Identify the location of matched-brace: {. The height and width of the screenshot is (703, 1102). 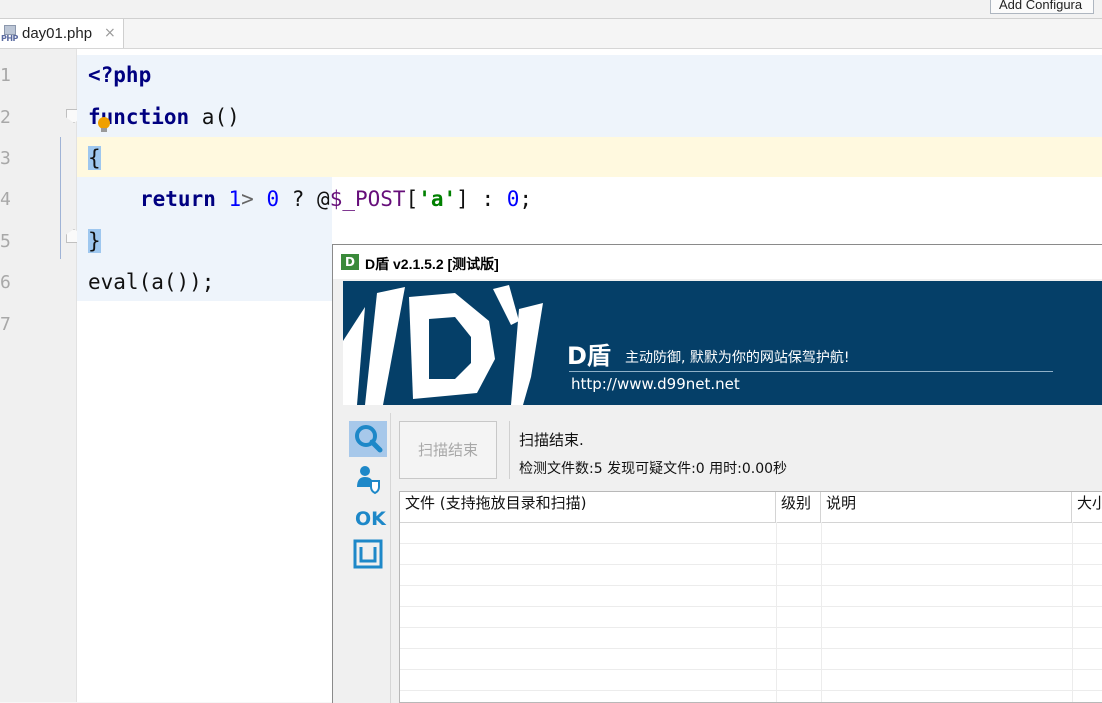
(94, 158).